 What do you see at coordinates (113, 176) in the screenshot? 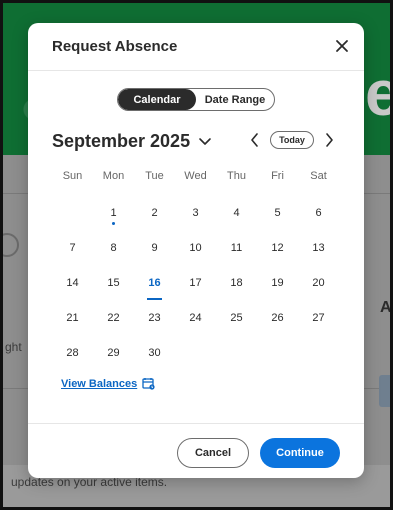
I see `weekday-header: Mon` at bounding box center [113, 176].